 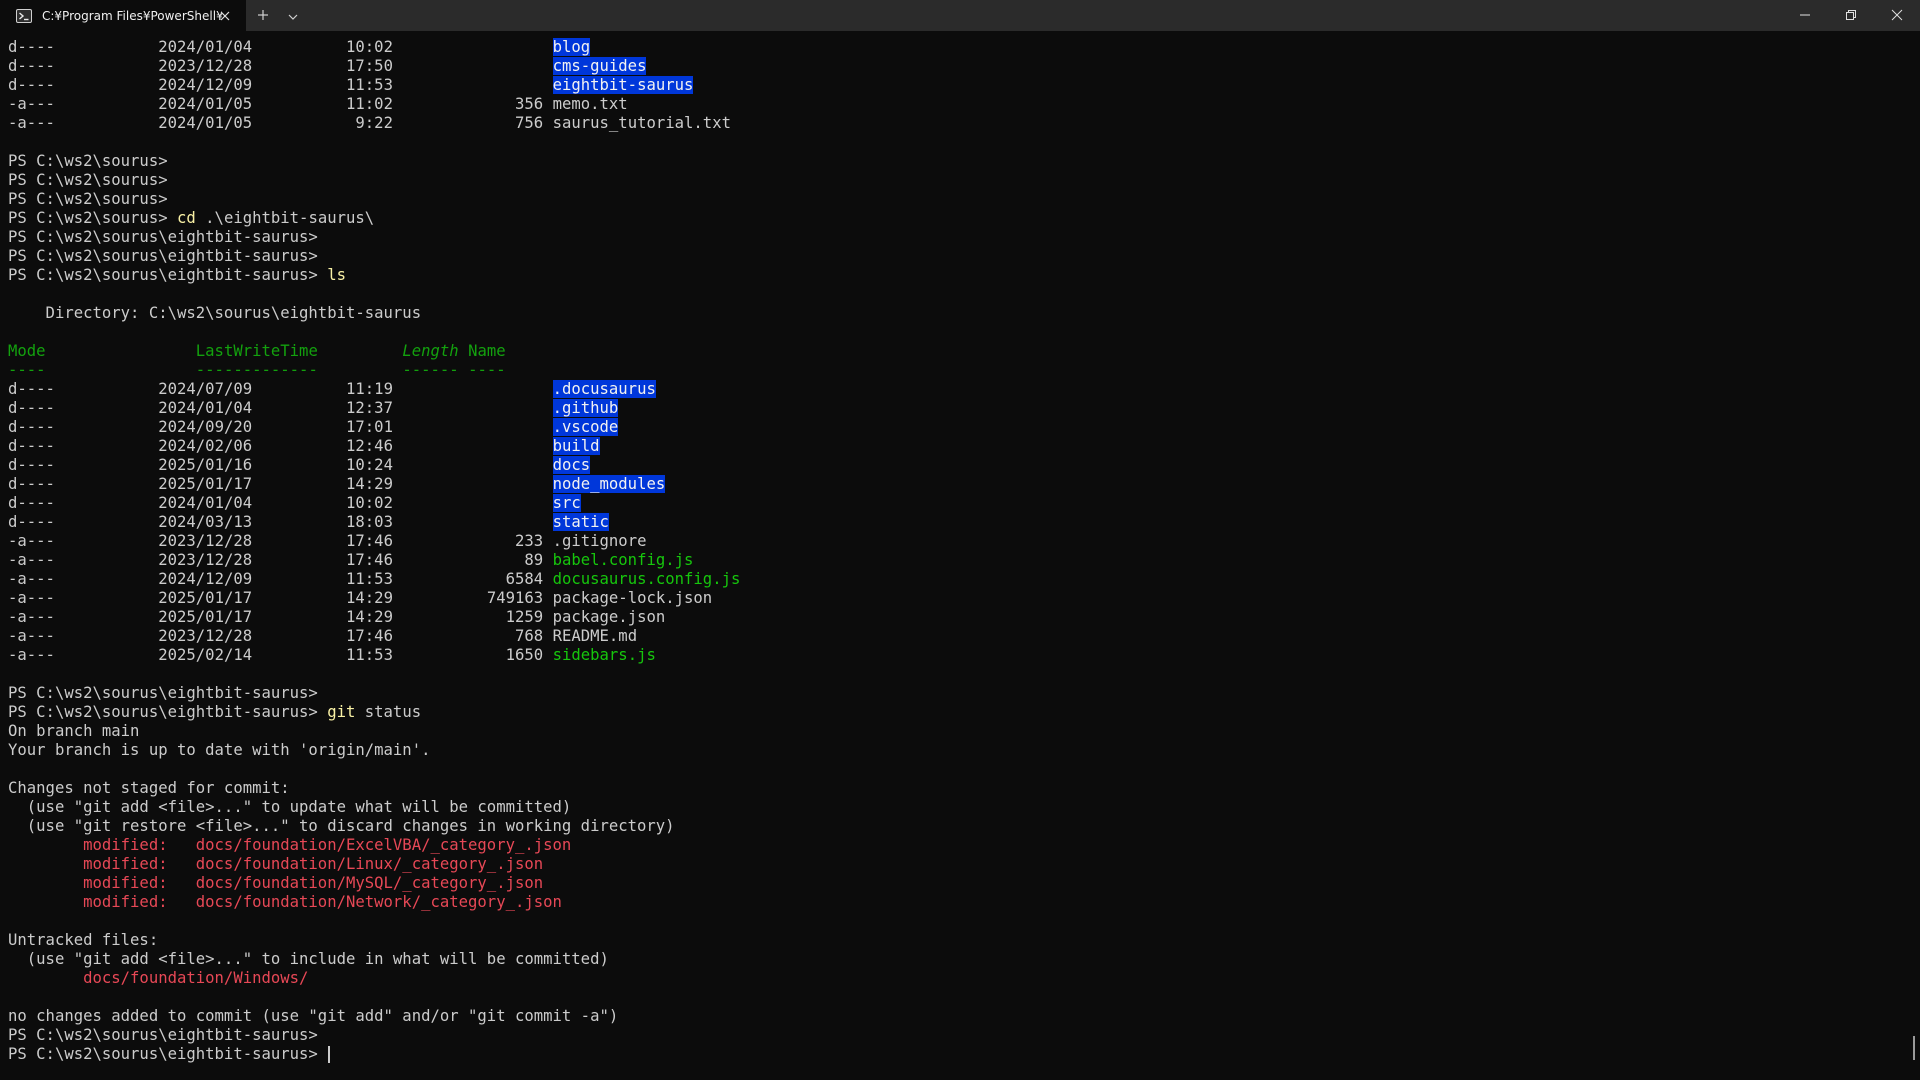 I want to click on row-name: eightbit-saurus, so click(x=623, y=85).